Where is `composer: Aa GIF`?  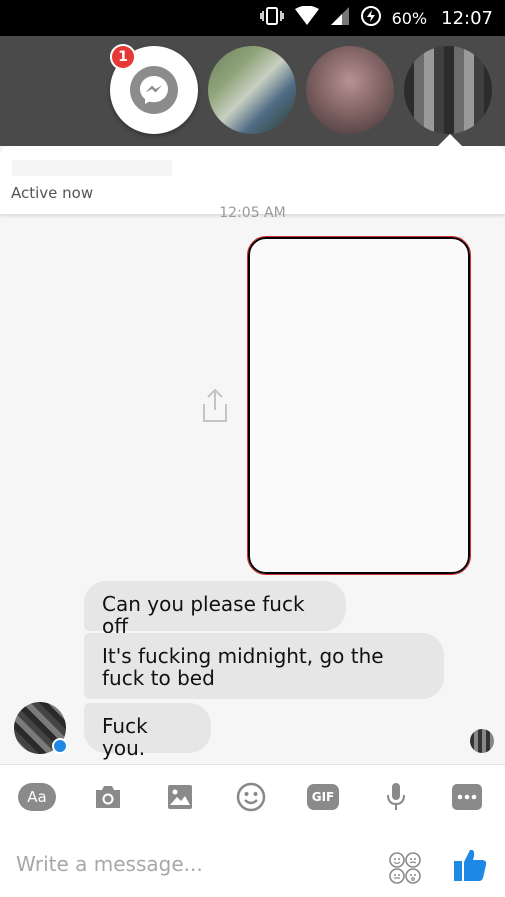 composer: Aa GIF is located at coordinates (252, 830).